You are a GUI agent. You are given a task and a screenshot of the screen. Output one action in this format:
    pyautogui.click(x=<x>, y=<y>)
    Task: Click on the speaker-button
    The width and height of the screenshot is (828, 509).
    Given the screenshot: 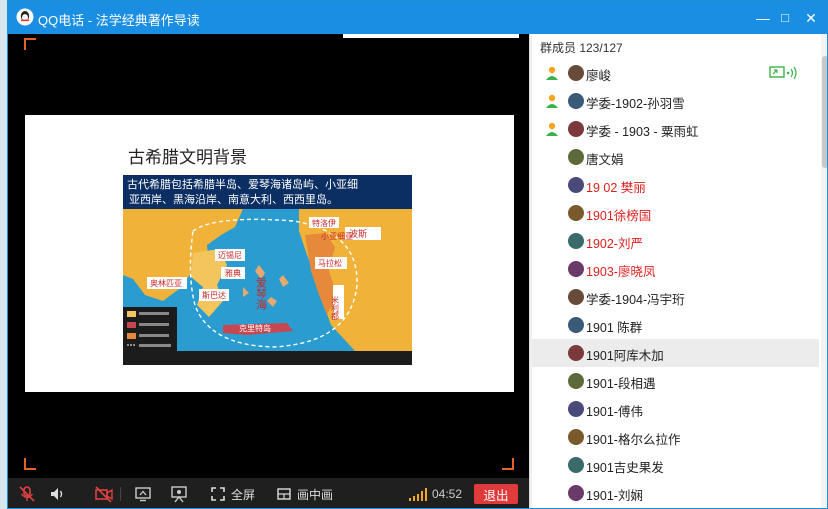 What is the action you would take?
    pyautogui.click(x=57, y=493)
    